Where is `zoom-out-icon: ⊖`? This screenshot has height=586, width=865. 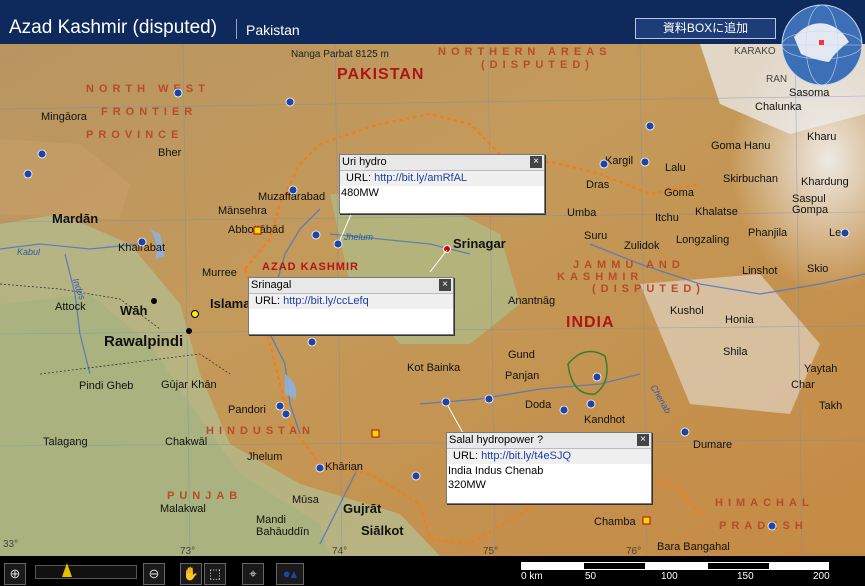
zoom-out-icon: ⊖ is located at coordinates (154, 574).